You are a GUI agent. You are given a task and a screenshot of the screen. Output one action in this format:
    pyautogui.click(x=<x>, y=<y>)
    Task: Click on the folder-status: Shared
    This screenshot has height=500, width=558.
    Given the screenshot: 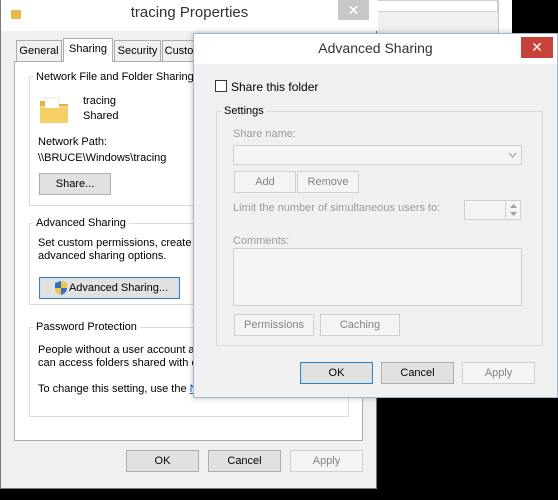 What is the action you would take?
    pyautogui.click(x=101, y=116)
    